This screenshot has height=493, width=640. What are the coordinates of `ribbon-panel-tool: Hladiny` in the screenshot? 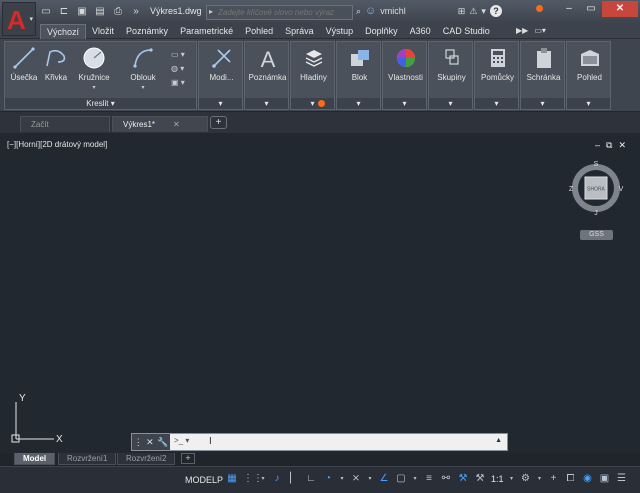 It's located at (313, 64).